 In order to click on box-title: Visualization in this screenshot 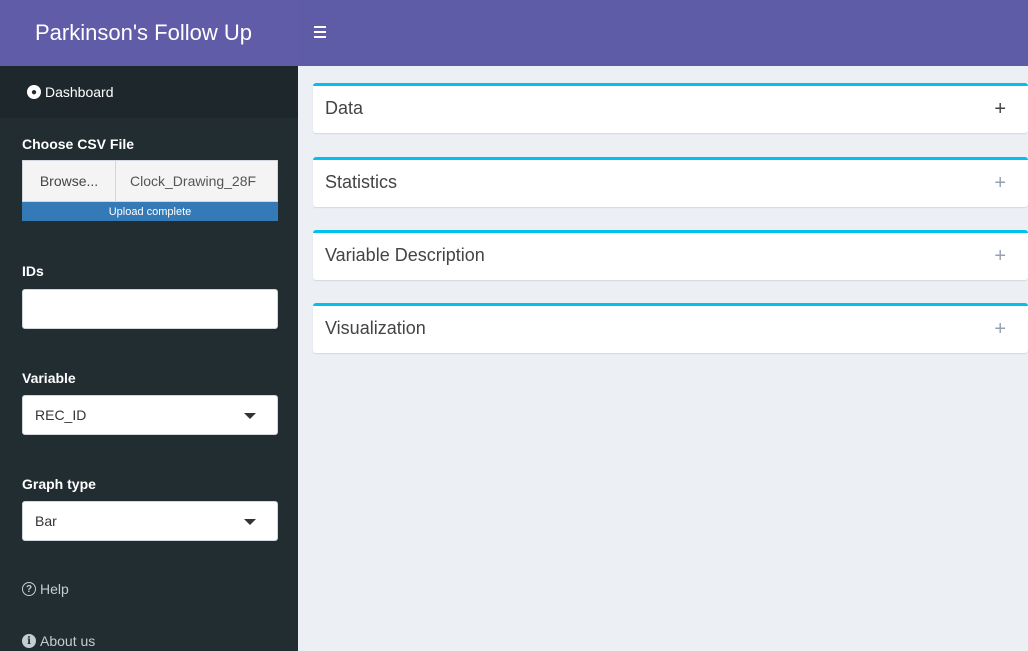, I will do `click(375, 328)`.